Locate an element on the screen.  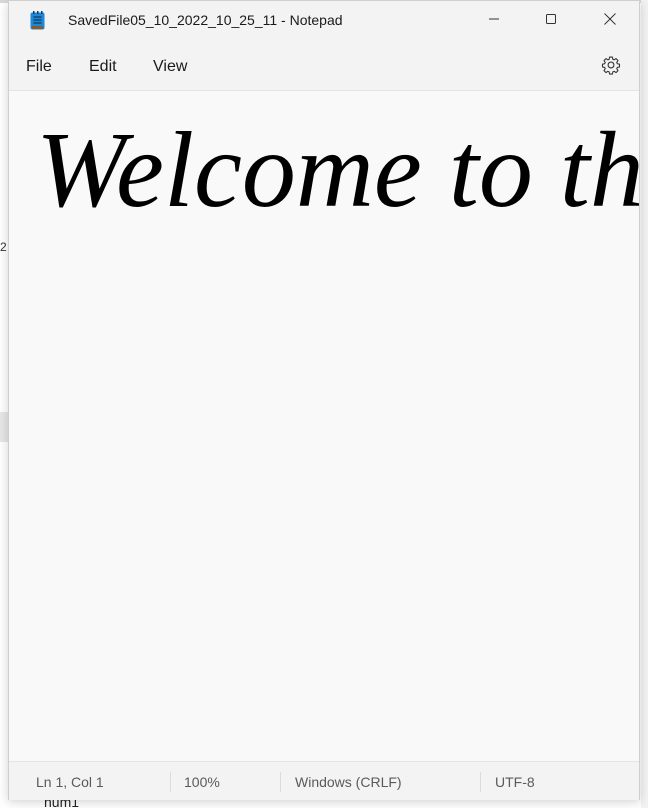
notepad-icon is located at coordinates (37, 20).